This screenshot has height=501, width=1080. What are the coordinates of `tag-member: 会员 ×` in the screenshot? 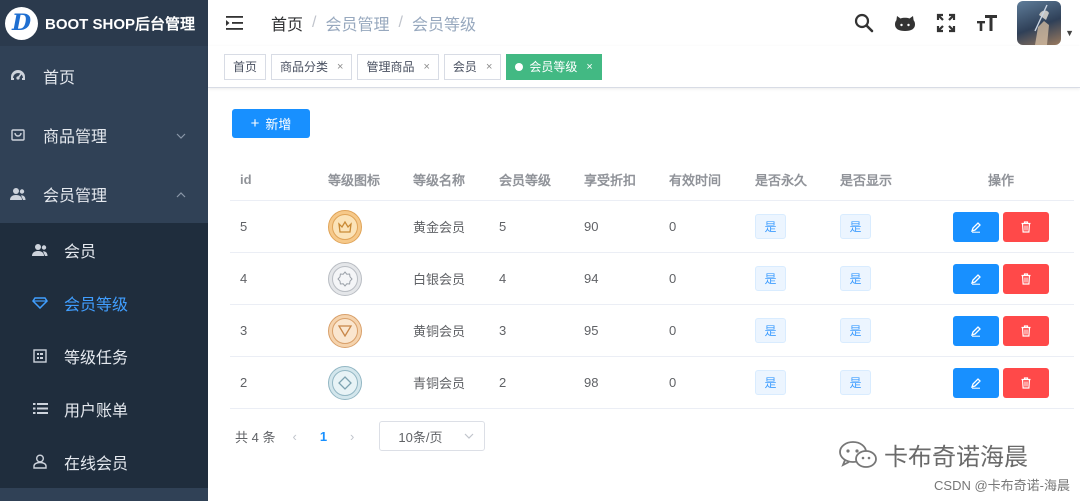 It's located at (472, 66).